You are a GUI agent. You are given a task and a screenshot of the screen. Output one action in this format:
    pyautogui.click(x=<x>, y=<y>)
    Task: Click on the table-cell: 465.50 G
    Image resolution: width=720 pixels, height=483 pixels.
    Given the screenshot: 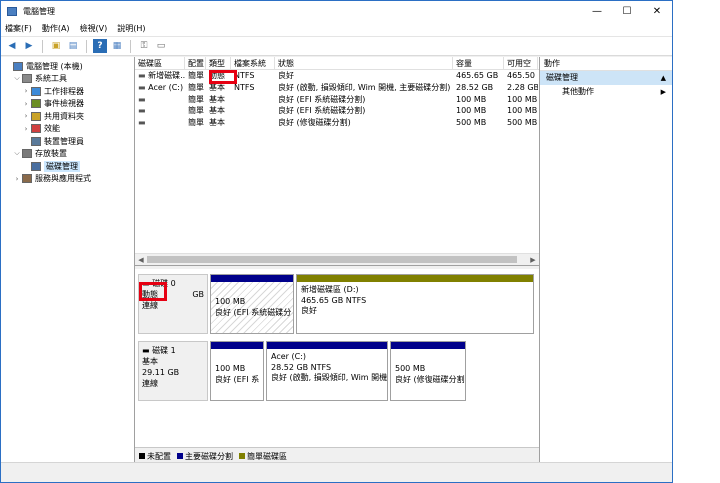 What is the action you would take?
    pyautogui.click(x=522, y=75)
    